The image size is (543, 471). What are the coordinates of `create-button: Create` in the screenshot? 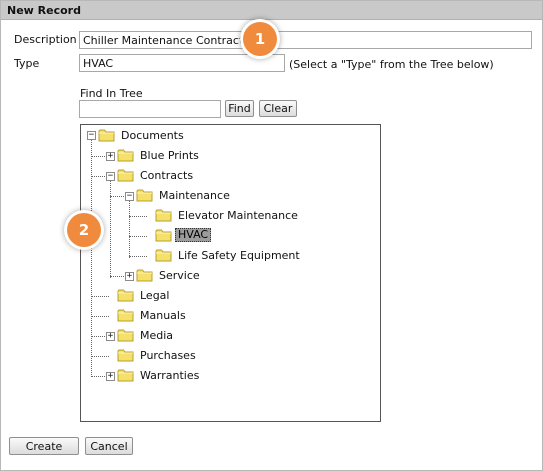 It's located at (44, 446).